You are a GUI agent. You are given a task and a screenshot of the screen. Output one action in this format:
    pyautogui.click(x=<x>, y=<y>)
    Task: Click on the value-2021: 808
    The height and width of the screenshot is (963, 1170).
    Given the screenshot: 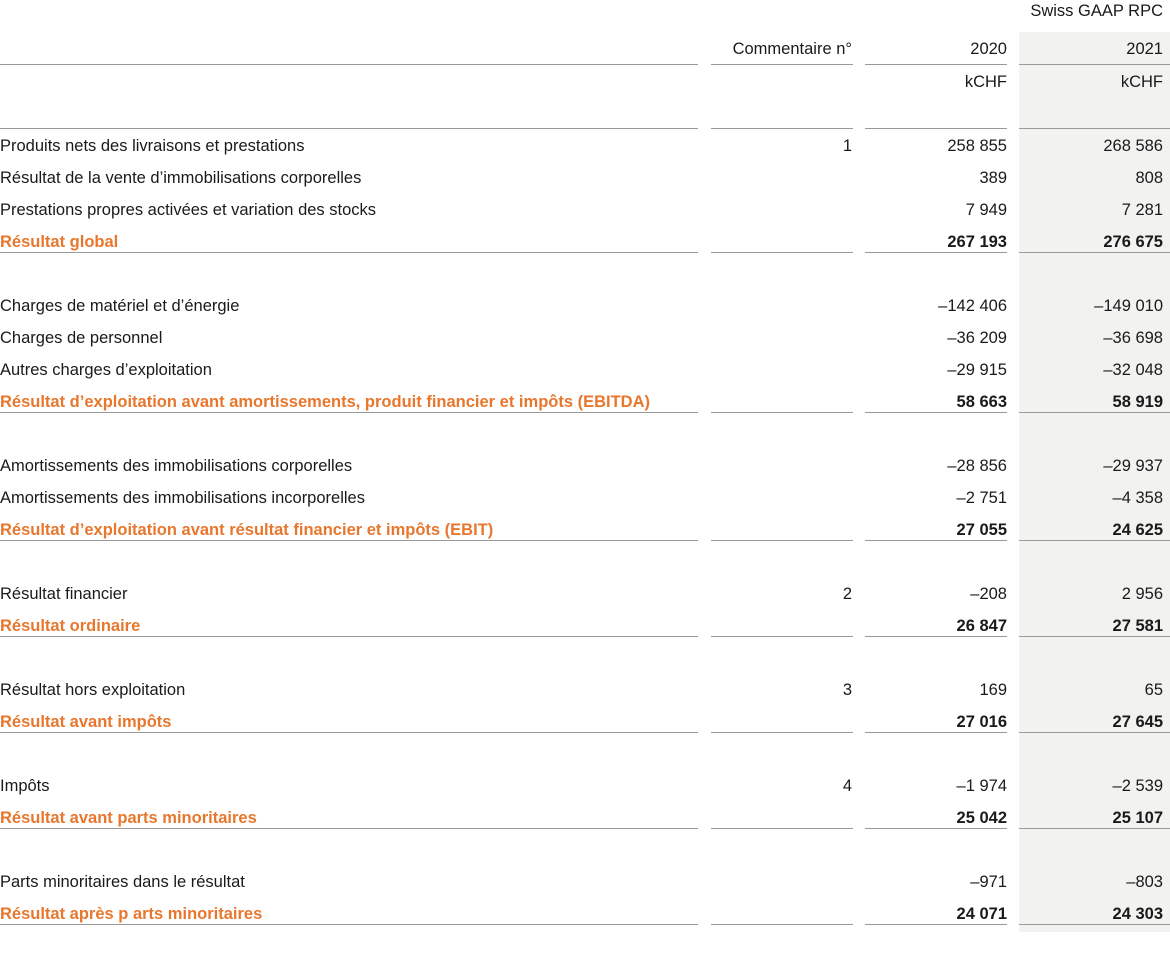 What is the action you would take?
    pyautogui.click(x=1149, y=178)
    